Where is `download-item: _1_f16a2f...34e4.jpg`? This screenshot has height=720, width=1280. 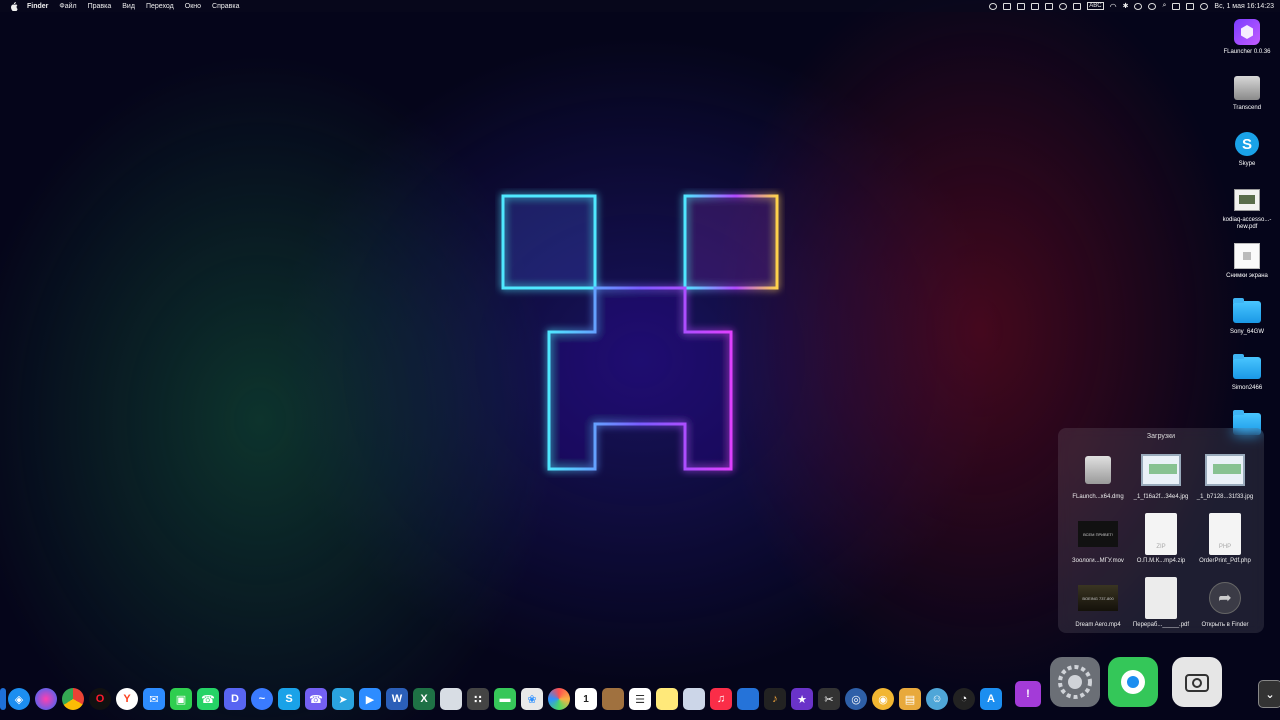 download-item: _1_f16a2f...34e4.jpg is located at coordinates (1161, 474).